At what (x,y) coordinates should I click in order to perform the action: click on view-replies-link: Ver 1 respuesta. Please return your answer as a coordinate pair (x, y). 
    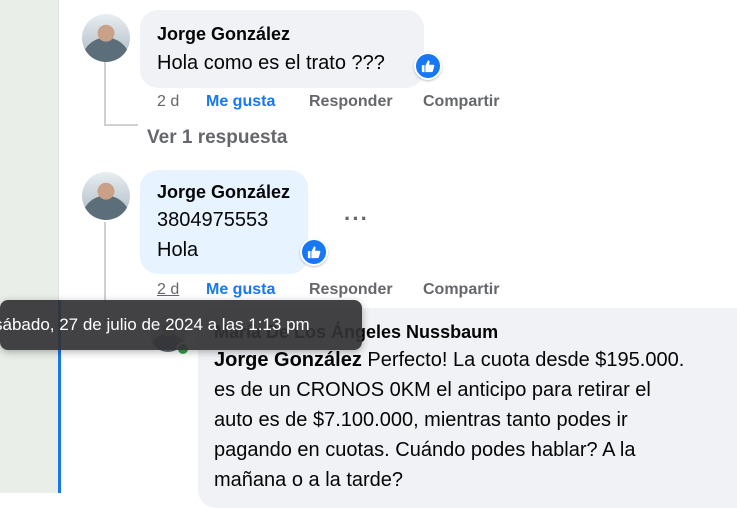
    Looking at the image, I should click on (217, 138).